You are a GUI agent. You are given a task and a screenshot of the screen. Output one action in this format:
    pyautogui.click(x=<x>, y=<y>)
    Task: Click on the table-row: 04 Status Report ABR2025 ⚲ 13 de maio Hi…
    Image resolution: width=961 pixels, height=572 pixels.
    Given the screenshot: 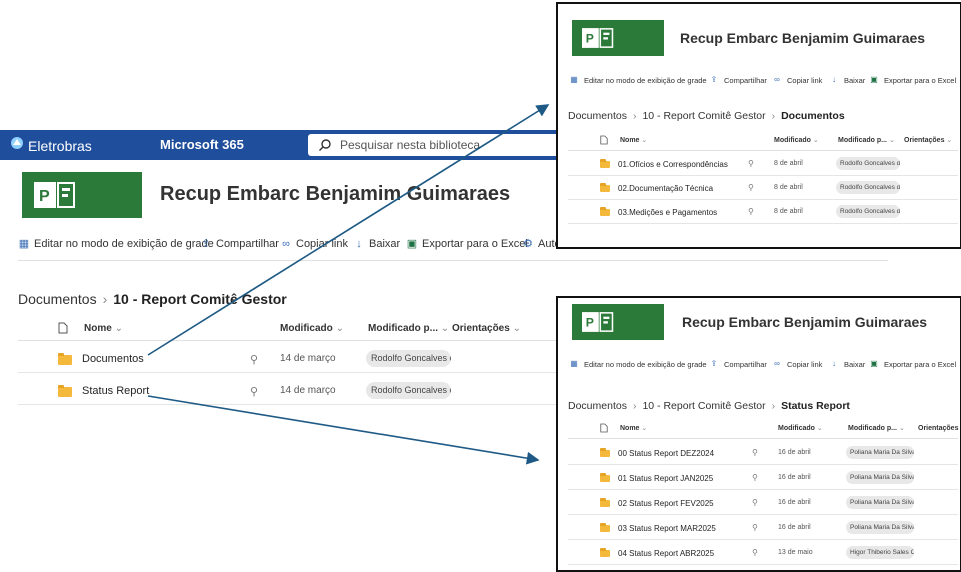 What is the action you would take?
    pyautogui.click(x=763, y=553)
    